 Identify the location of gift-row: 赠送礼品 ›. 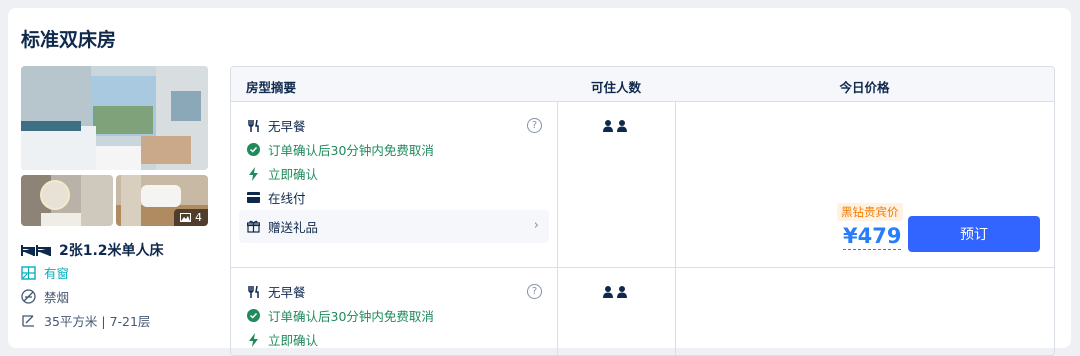
(394, 226).